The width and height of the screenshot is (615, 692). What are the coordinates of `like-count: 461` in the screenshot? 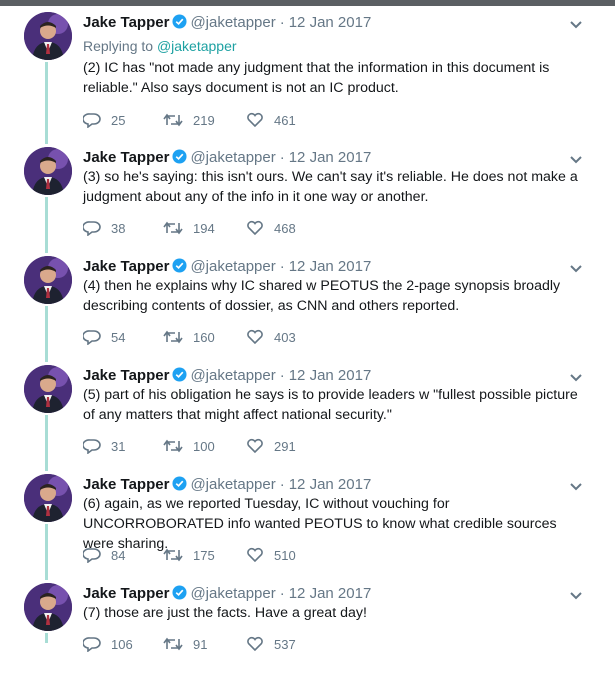 It's located at (285, 120).